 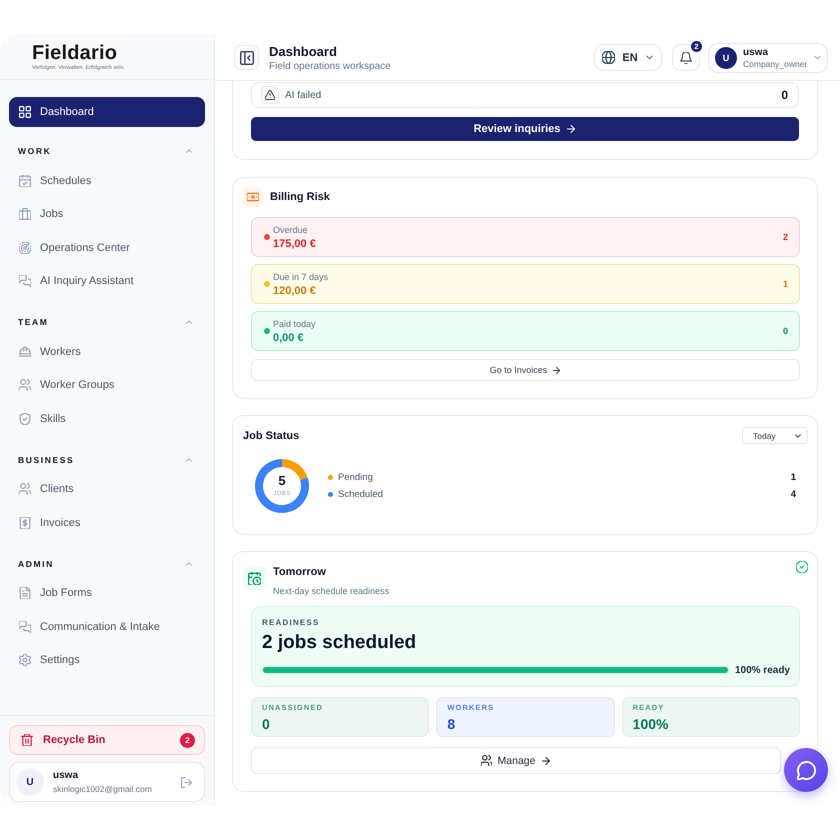 I want to click on logout-icon, so click(x=186, y=782).